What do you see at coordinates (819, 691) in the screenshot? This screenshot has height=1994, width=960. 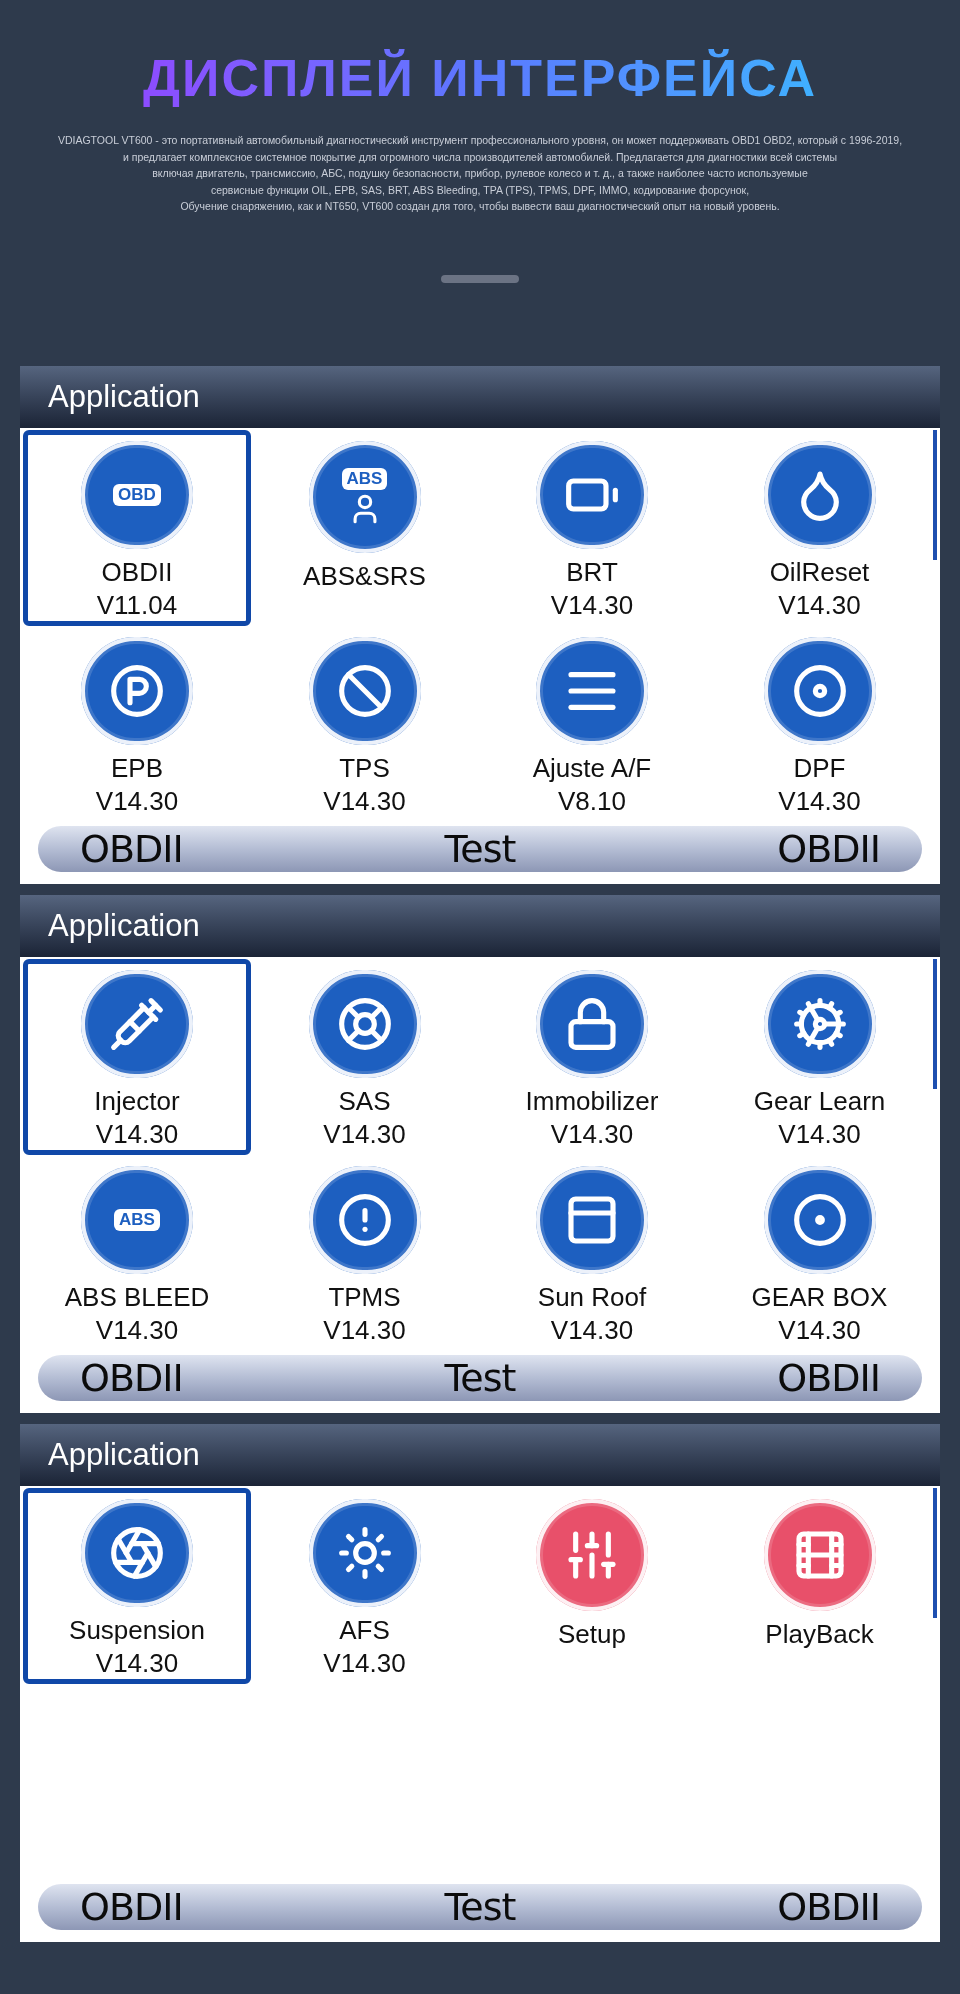 I see `disc-icon` at bounding box center [819, 691].